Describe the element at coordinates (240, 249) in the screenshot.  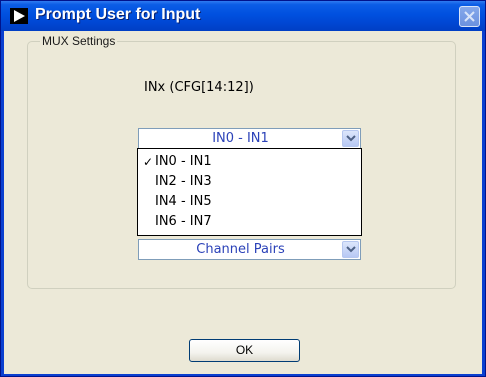
I see `mode-select-value: Channel Pairs` at that location.